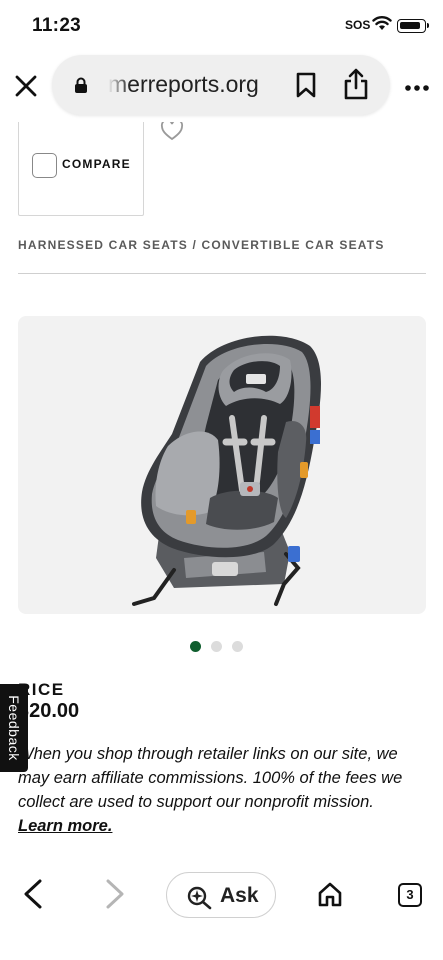  Describe the element at coordinates (114, 896) in the screenshot. I see `forward-arrow-icon` at that location.